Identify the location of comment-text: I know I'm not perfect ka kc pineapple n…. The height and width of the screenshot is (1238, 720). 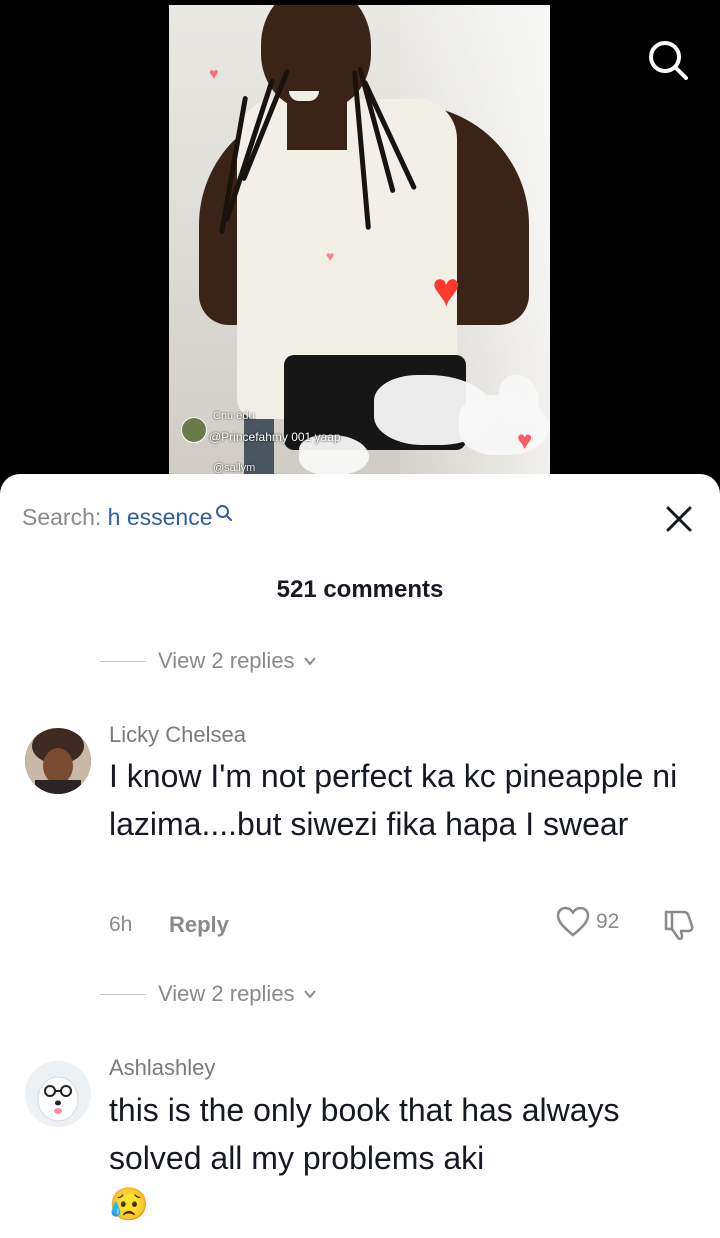
(393, 800).